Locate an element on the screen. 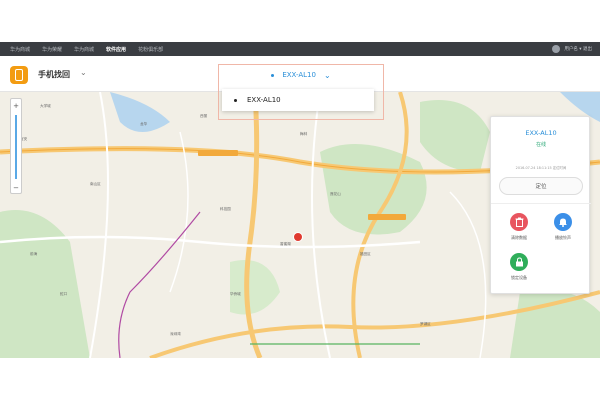 The height and width of the screenshot is (400, 600). nav-item-vmall: 华为商城 is located at coordinates (20, 49).